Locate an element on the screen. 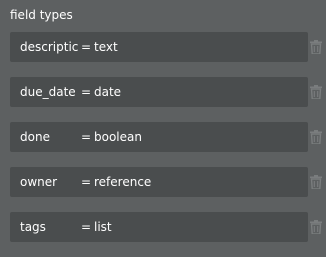 This screenshot has width=326, height=257. field-type: boolean is located at coordinates (118, 137).